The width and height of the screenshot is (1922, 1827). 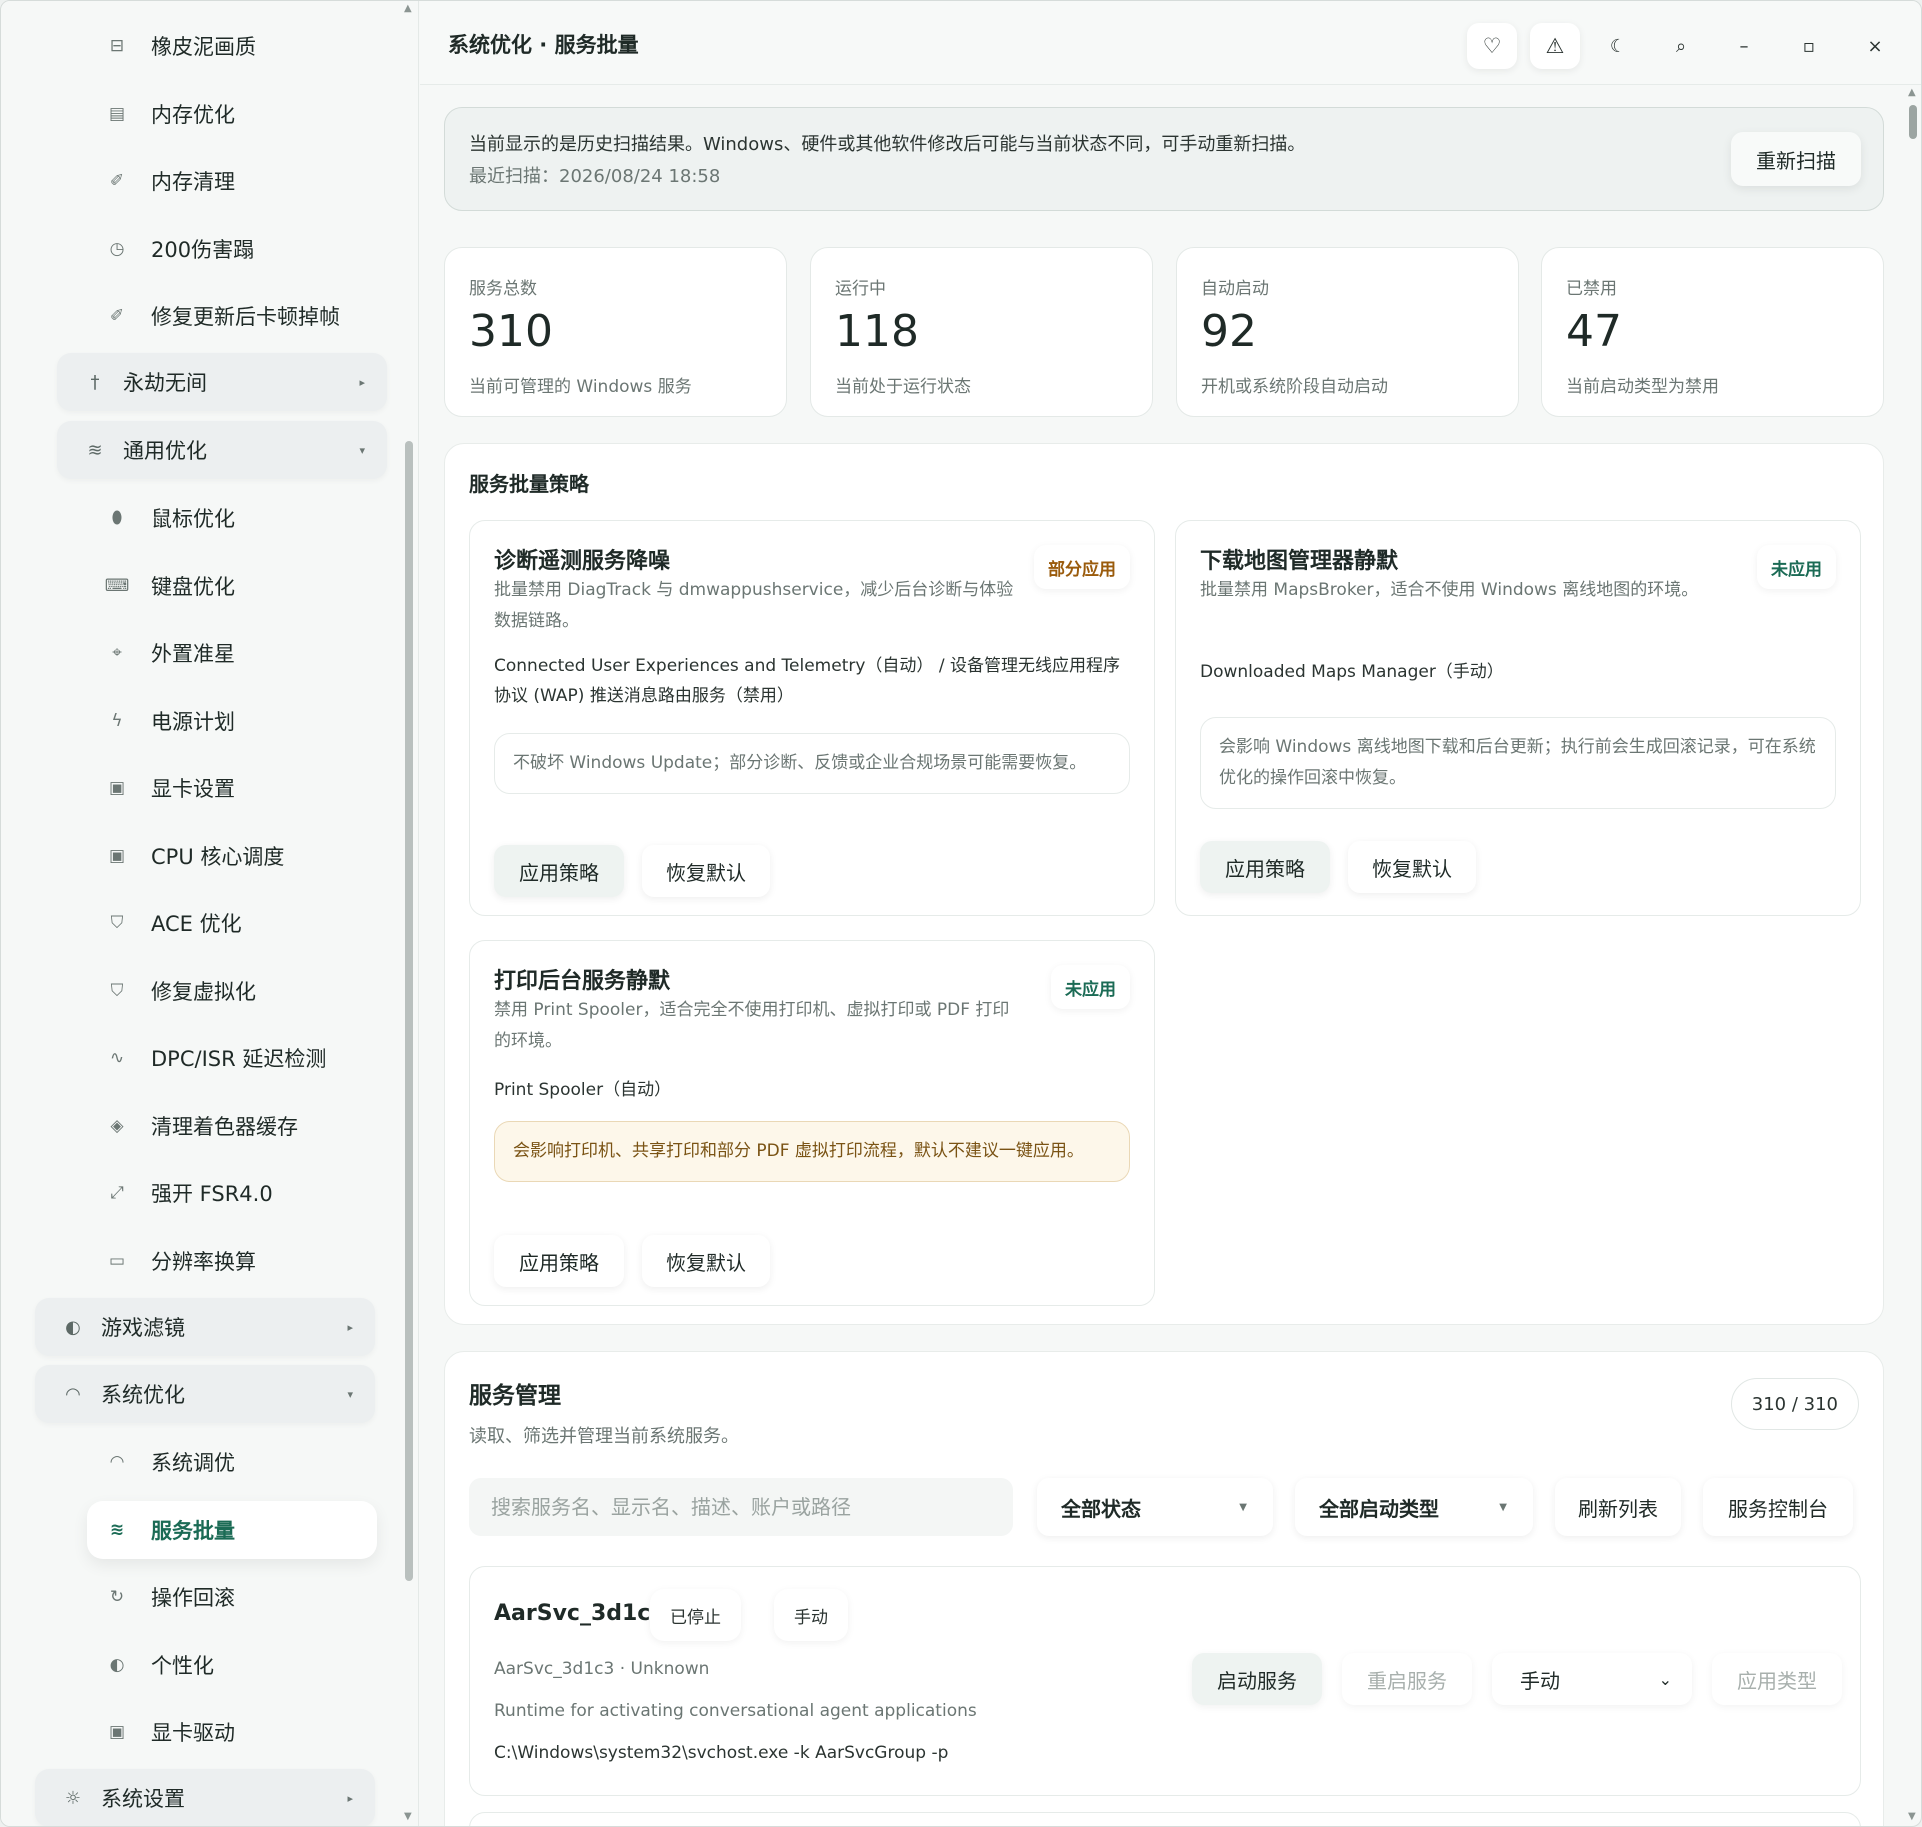 What do you see at coordinates (1414, 1507) in the screenshot?
I see `start-type-filter-select: 全部启动类型 ▼` at bounding box center [1414, 1507].